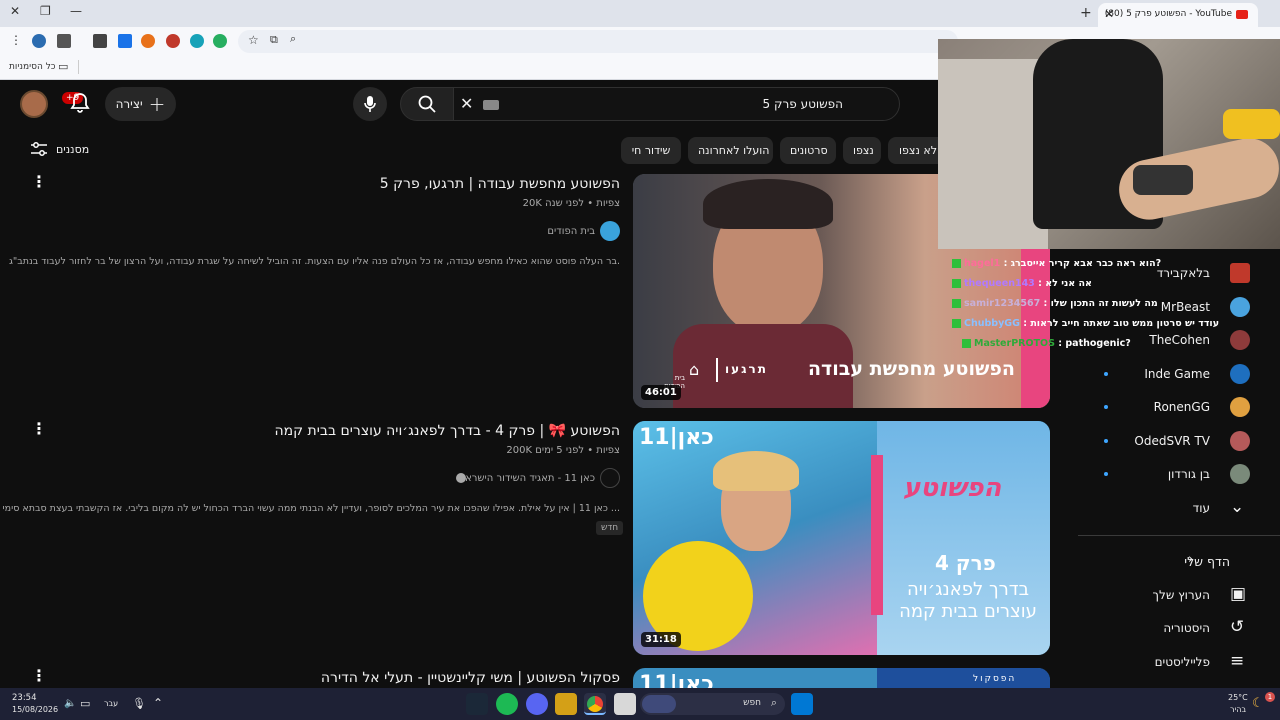  What do you see at coordinates (15, 11) in the screenshot?
I see `close-window-icon: ✕` at bounding box center [15, 11].